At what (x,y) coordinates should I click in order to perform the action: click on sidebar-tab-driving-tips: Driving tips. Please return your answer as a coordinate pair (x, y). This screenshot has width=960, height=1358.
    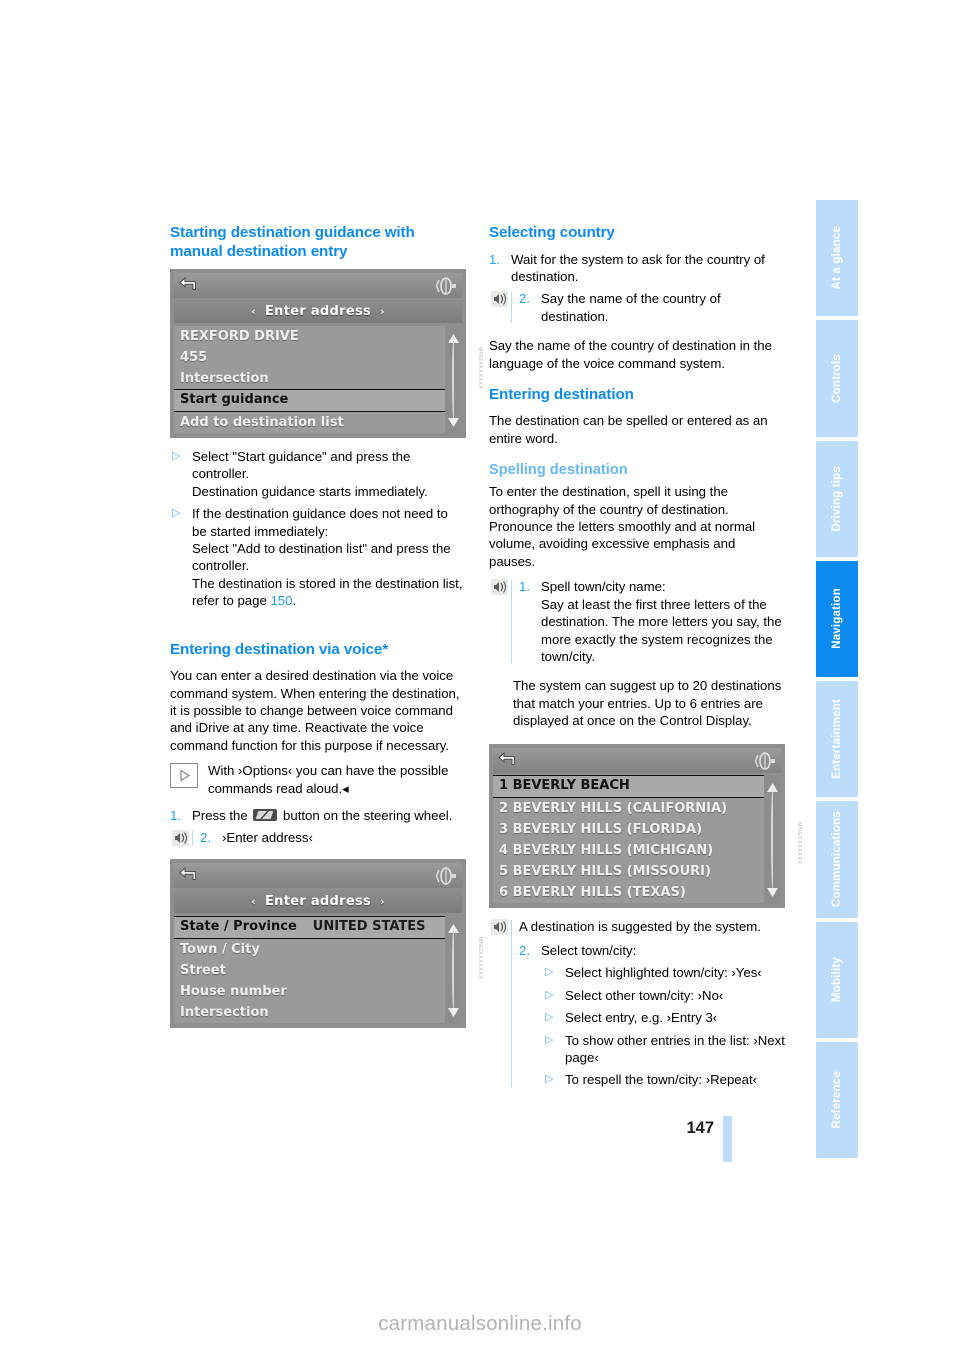
    Looking at the image, I should click on (837, 498).